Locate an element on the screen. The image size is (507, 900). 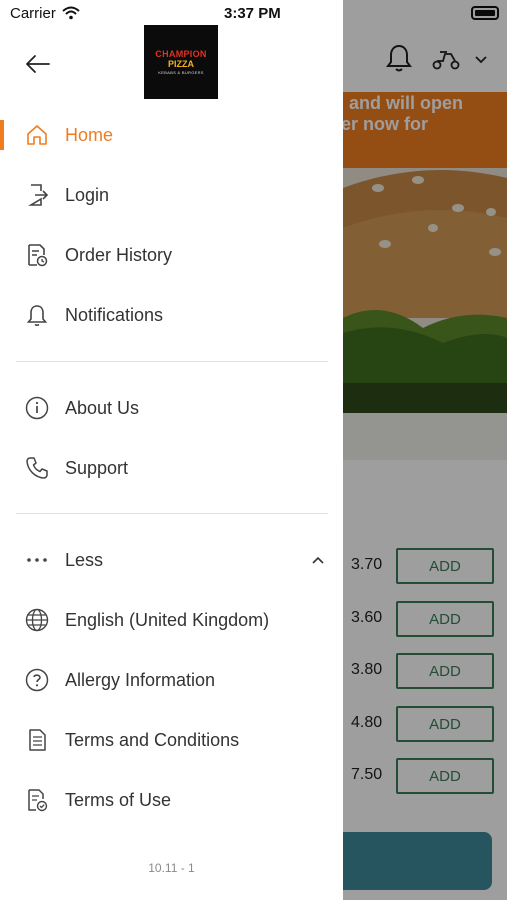
menu-item-less: Less is located at coordinates (171, 560).